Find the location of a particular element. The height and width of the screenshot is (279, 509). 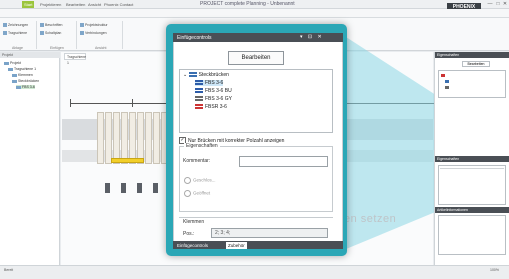

article-info-box is located at coordinates (472, 185).